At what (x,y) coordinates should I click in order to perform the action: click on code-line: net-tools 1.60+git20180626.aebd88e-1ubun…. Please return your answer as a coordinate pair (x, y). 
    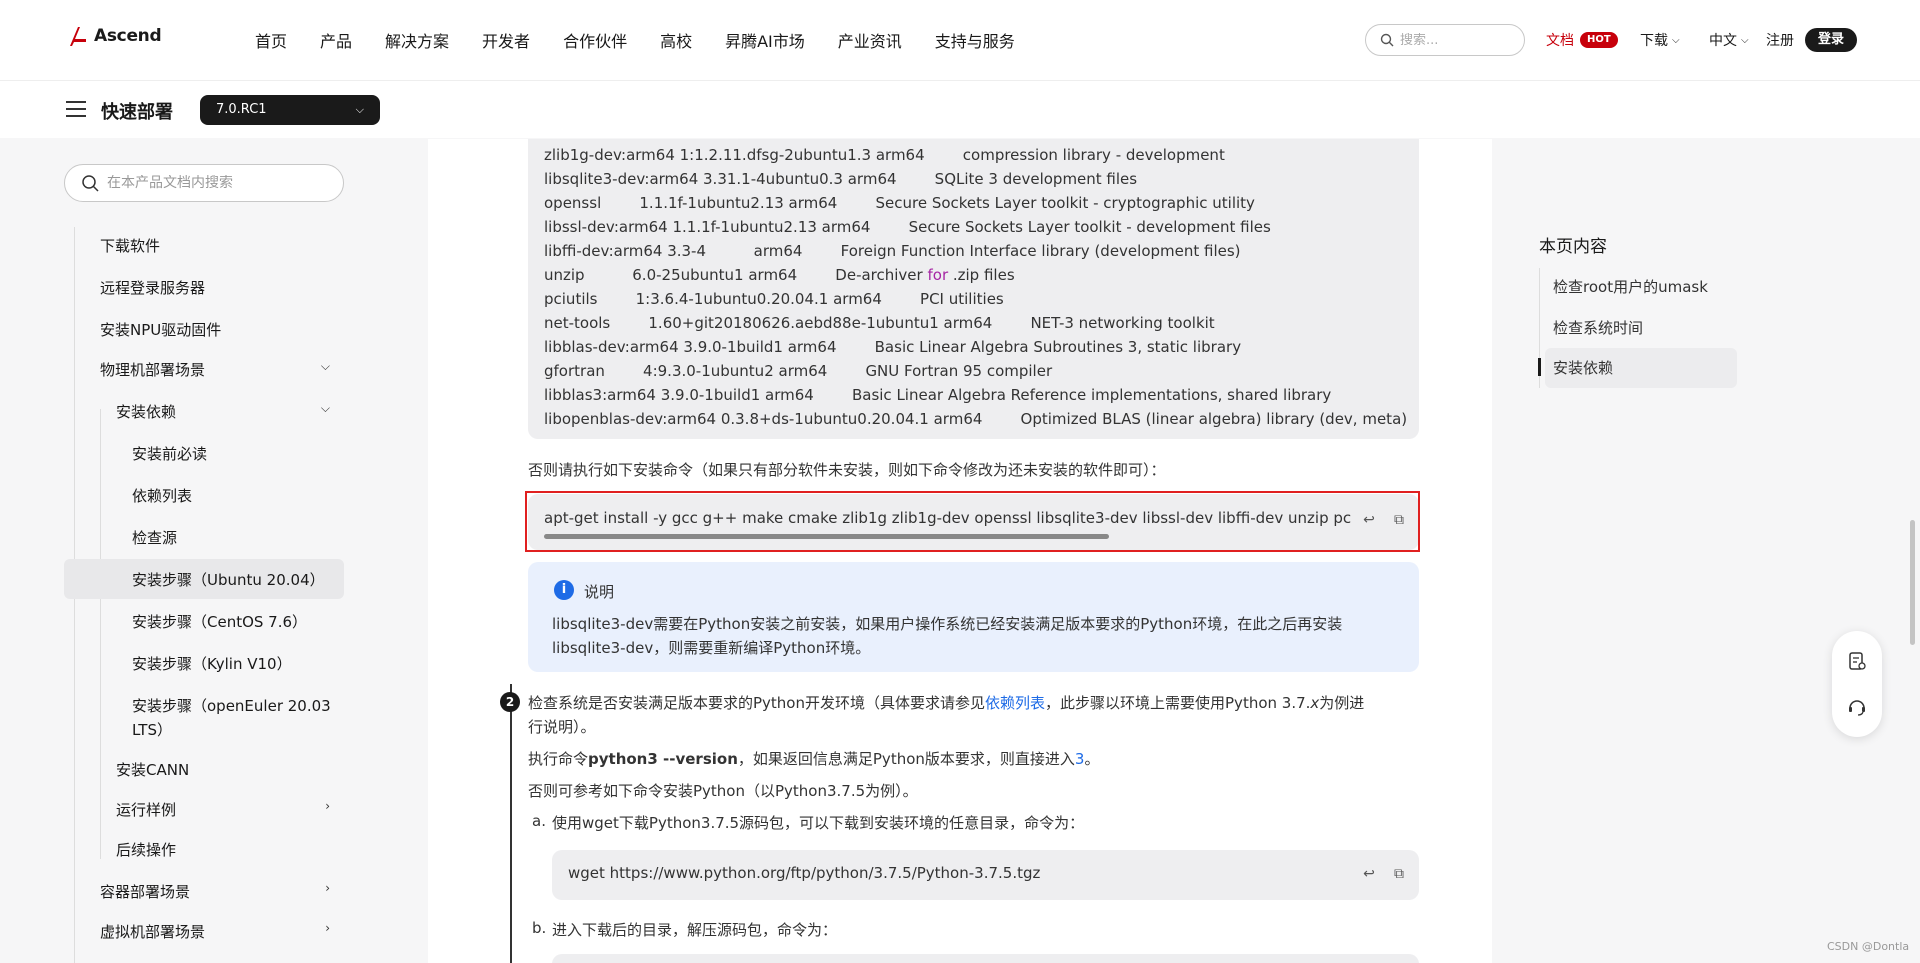
    Looking at the image, I should click on (879, 323).